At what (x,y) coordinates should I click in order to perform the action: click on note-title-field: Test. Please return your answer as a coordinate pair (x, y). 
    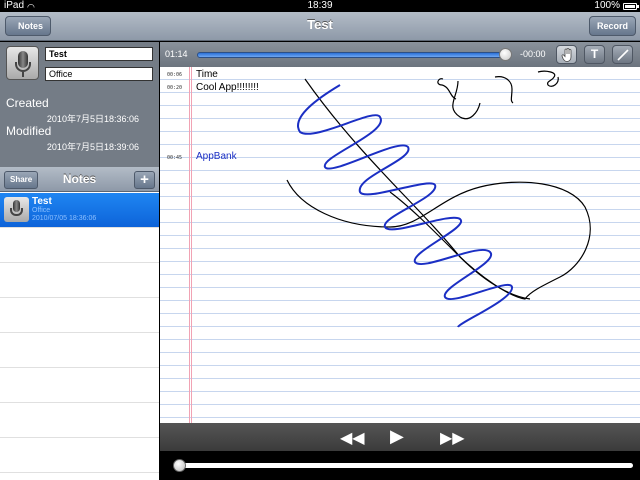
    Looking at the image, I should click on (99, 54).